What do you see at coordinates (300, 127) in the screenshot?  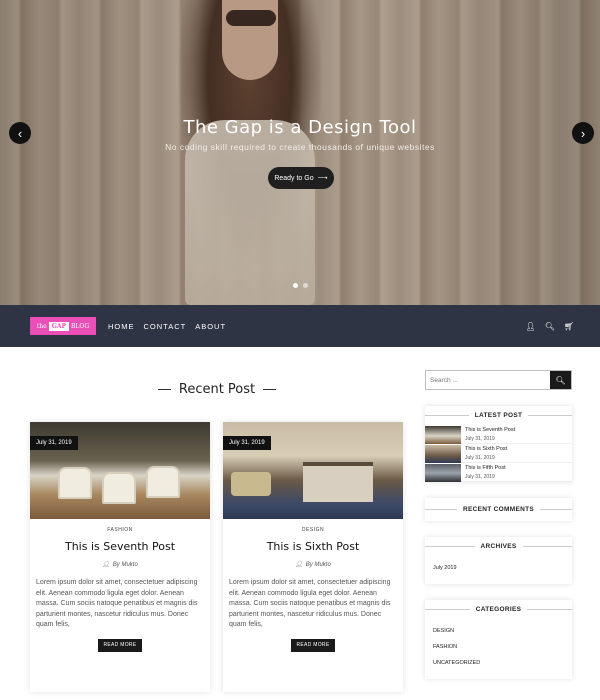 I see `hero-title: The Gap is a Design Tool` at bounding box center [300, 127].